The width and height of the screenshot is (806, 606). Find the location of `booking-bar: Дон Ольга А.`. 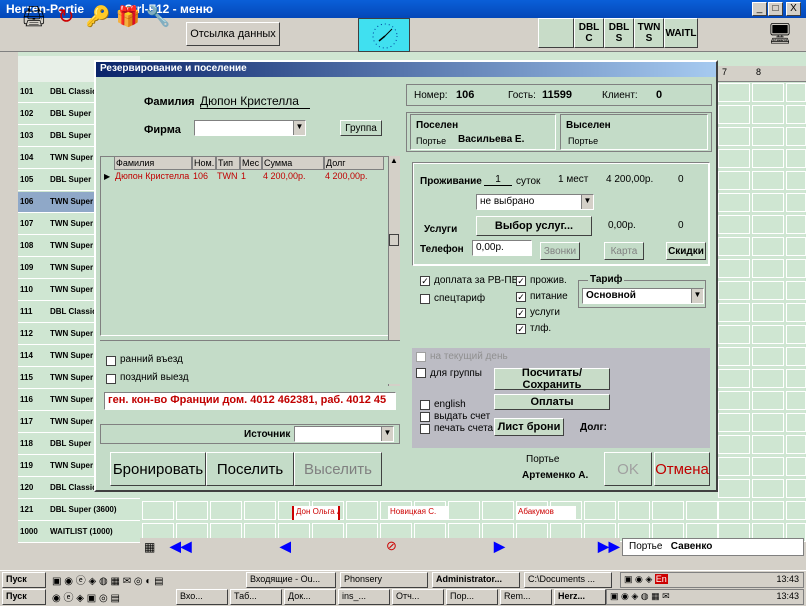

booking-bar: Дон Ольга А. is located at coordinates (316, 513).